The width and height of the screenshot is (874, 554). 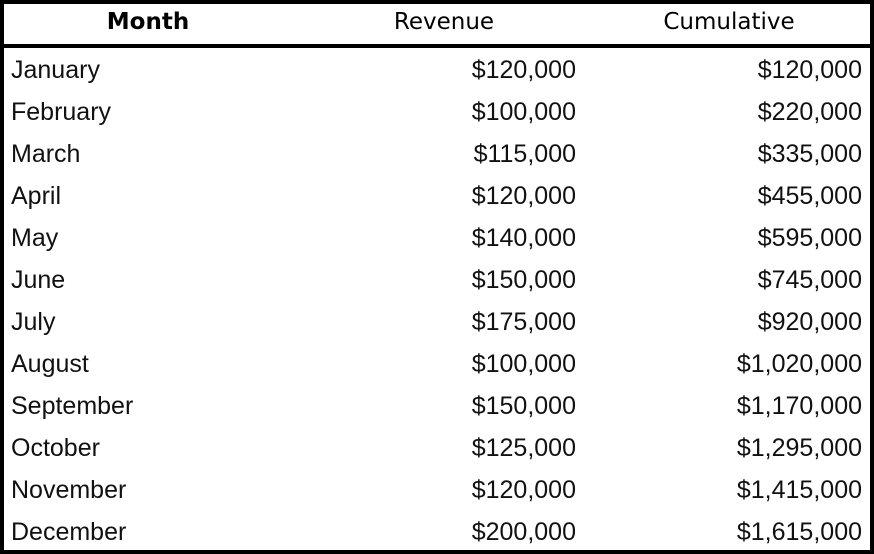 I want to click on cell-cumulative: $335,000, so click(x=809, y=154).